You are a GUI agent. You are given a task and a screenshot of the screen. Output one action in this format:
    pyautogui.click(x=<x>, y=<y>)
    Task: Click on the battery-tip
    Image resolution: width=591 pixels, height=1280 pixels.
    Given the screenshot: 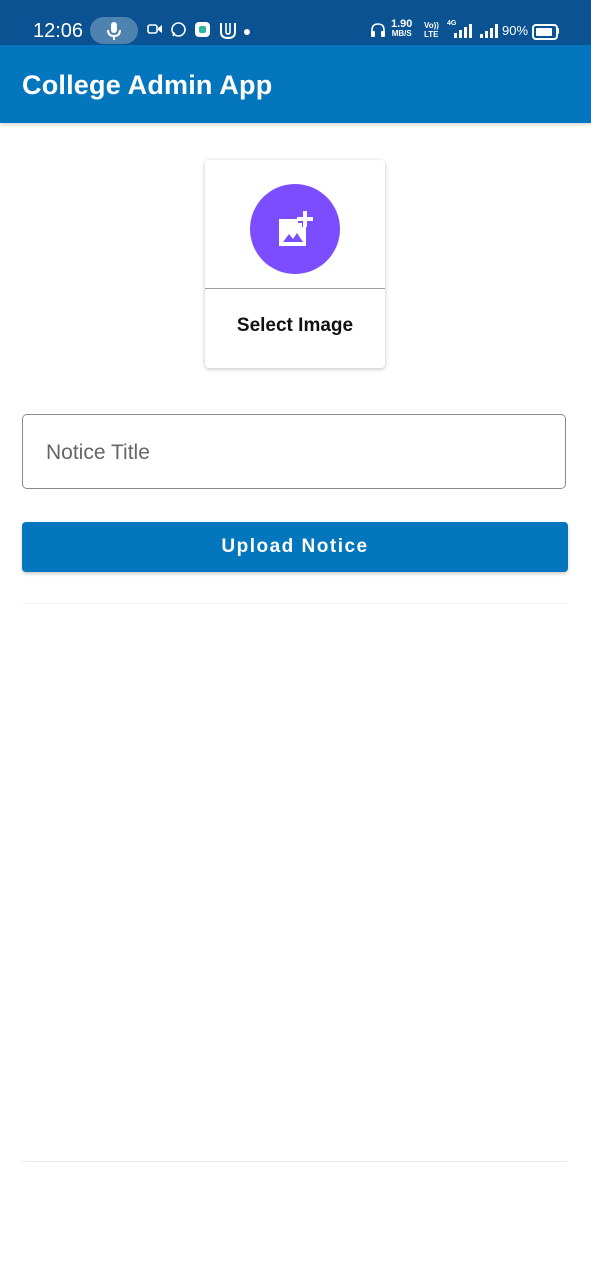 What is the action you would take?
    pyautogui.click(x=558, y=31)
    